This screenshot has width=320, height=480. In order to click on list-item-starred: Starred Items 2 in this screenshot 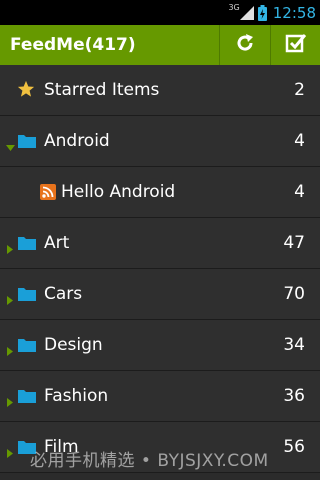, I will do `click(160, 90)`.